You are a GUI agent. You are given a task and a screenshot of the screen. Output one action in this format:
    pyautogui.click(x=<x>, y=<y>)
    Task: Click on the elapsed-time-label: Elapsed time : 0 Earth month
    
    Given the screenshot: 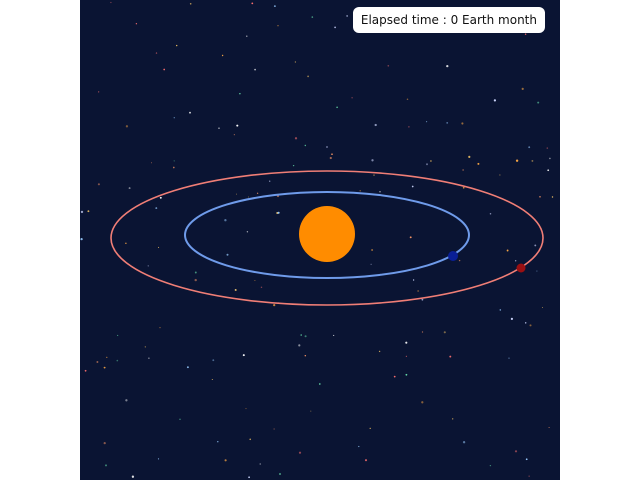 What is the action you would take?
    pyautogui.click(x=448, y=20)
    